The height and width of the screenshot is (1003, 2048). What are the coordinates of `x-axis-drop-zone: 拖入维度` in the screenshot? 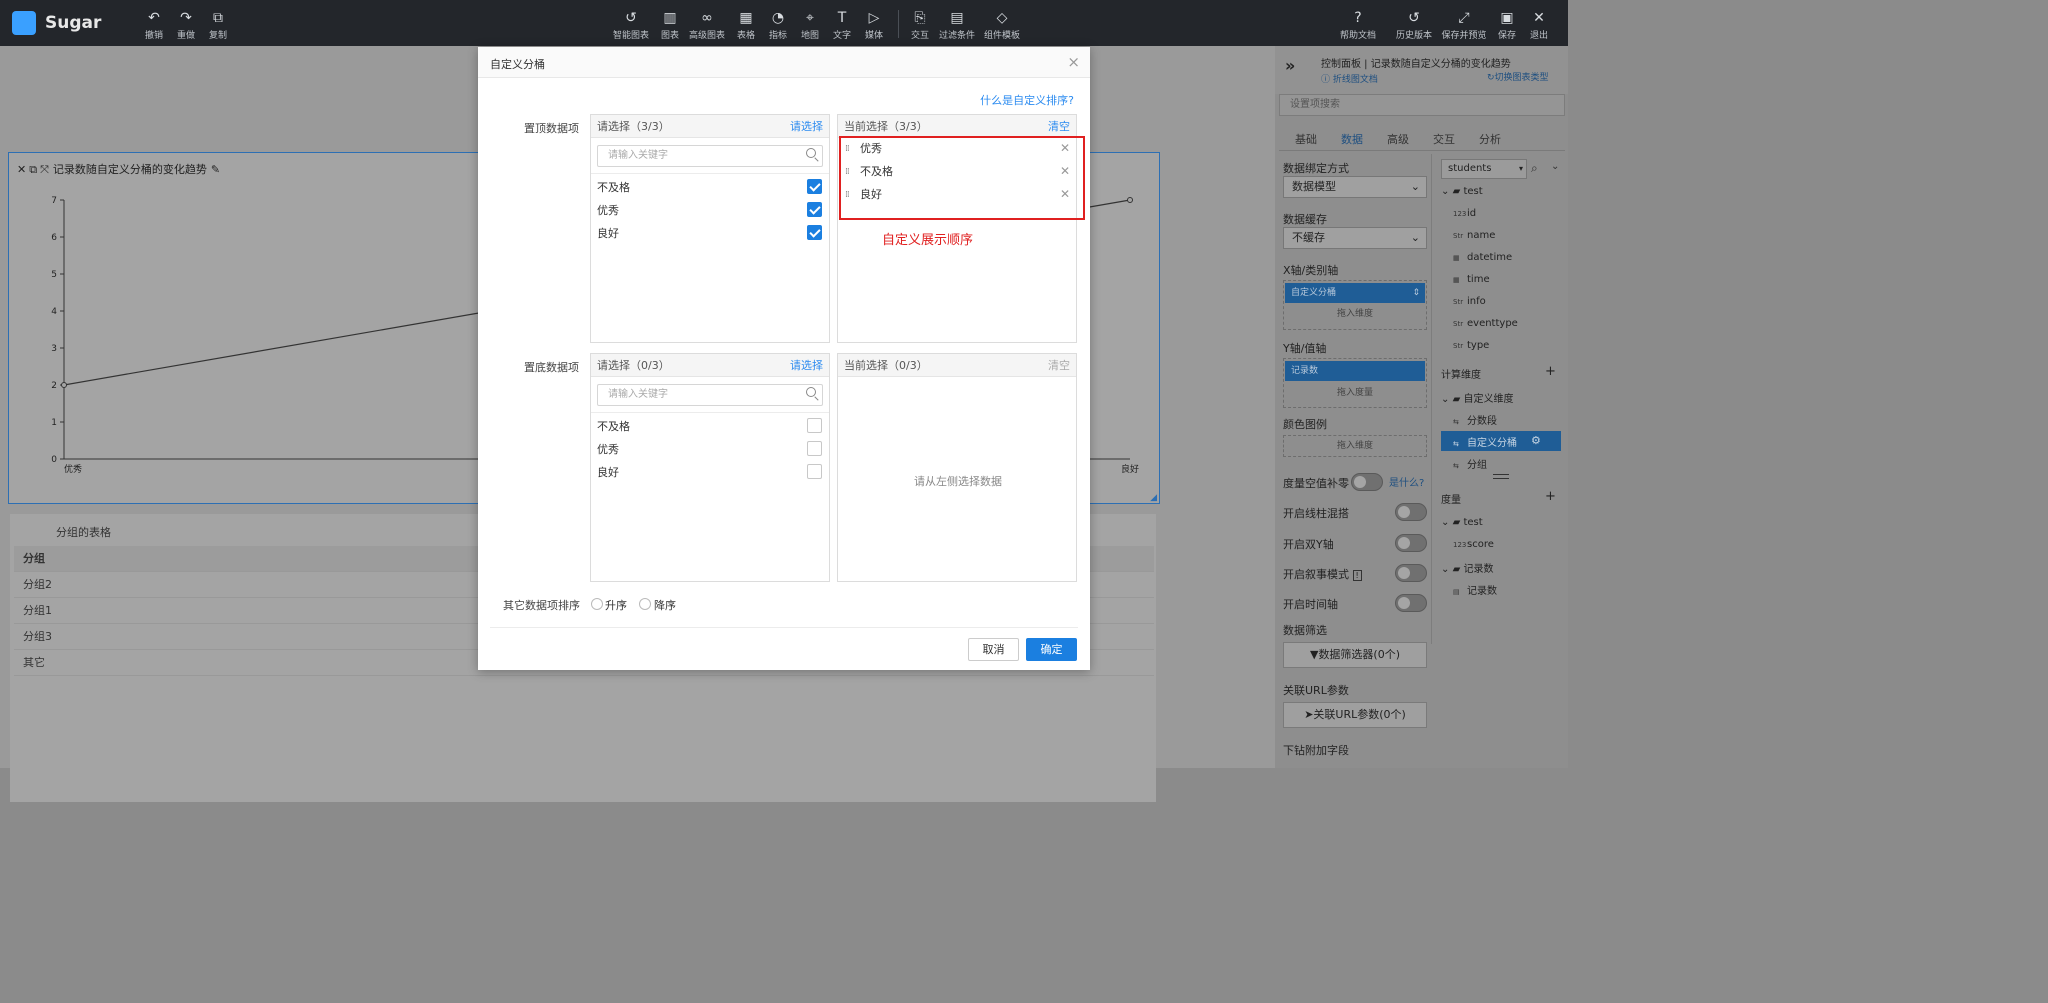 It's located at (1355, 312).